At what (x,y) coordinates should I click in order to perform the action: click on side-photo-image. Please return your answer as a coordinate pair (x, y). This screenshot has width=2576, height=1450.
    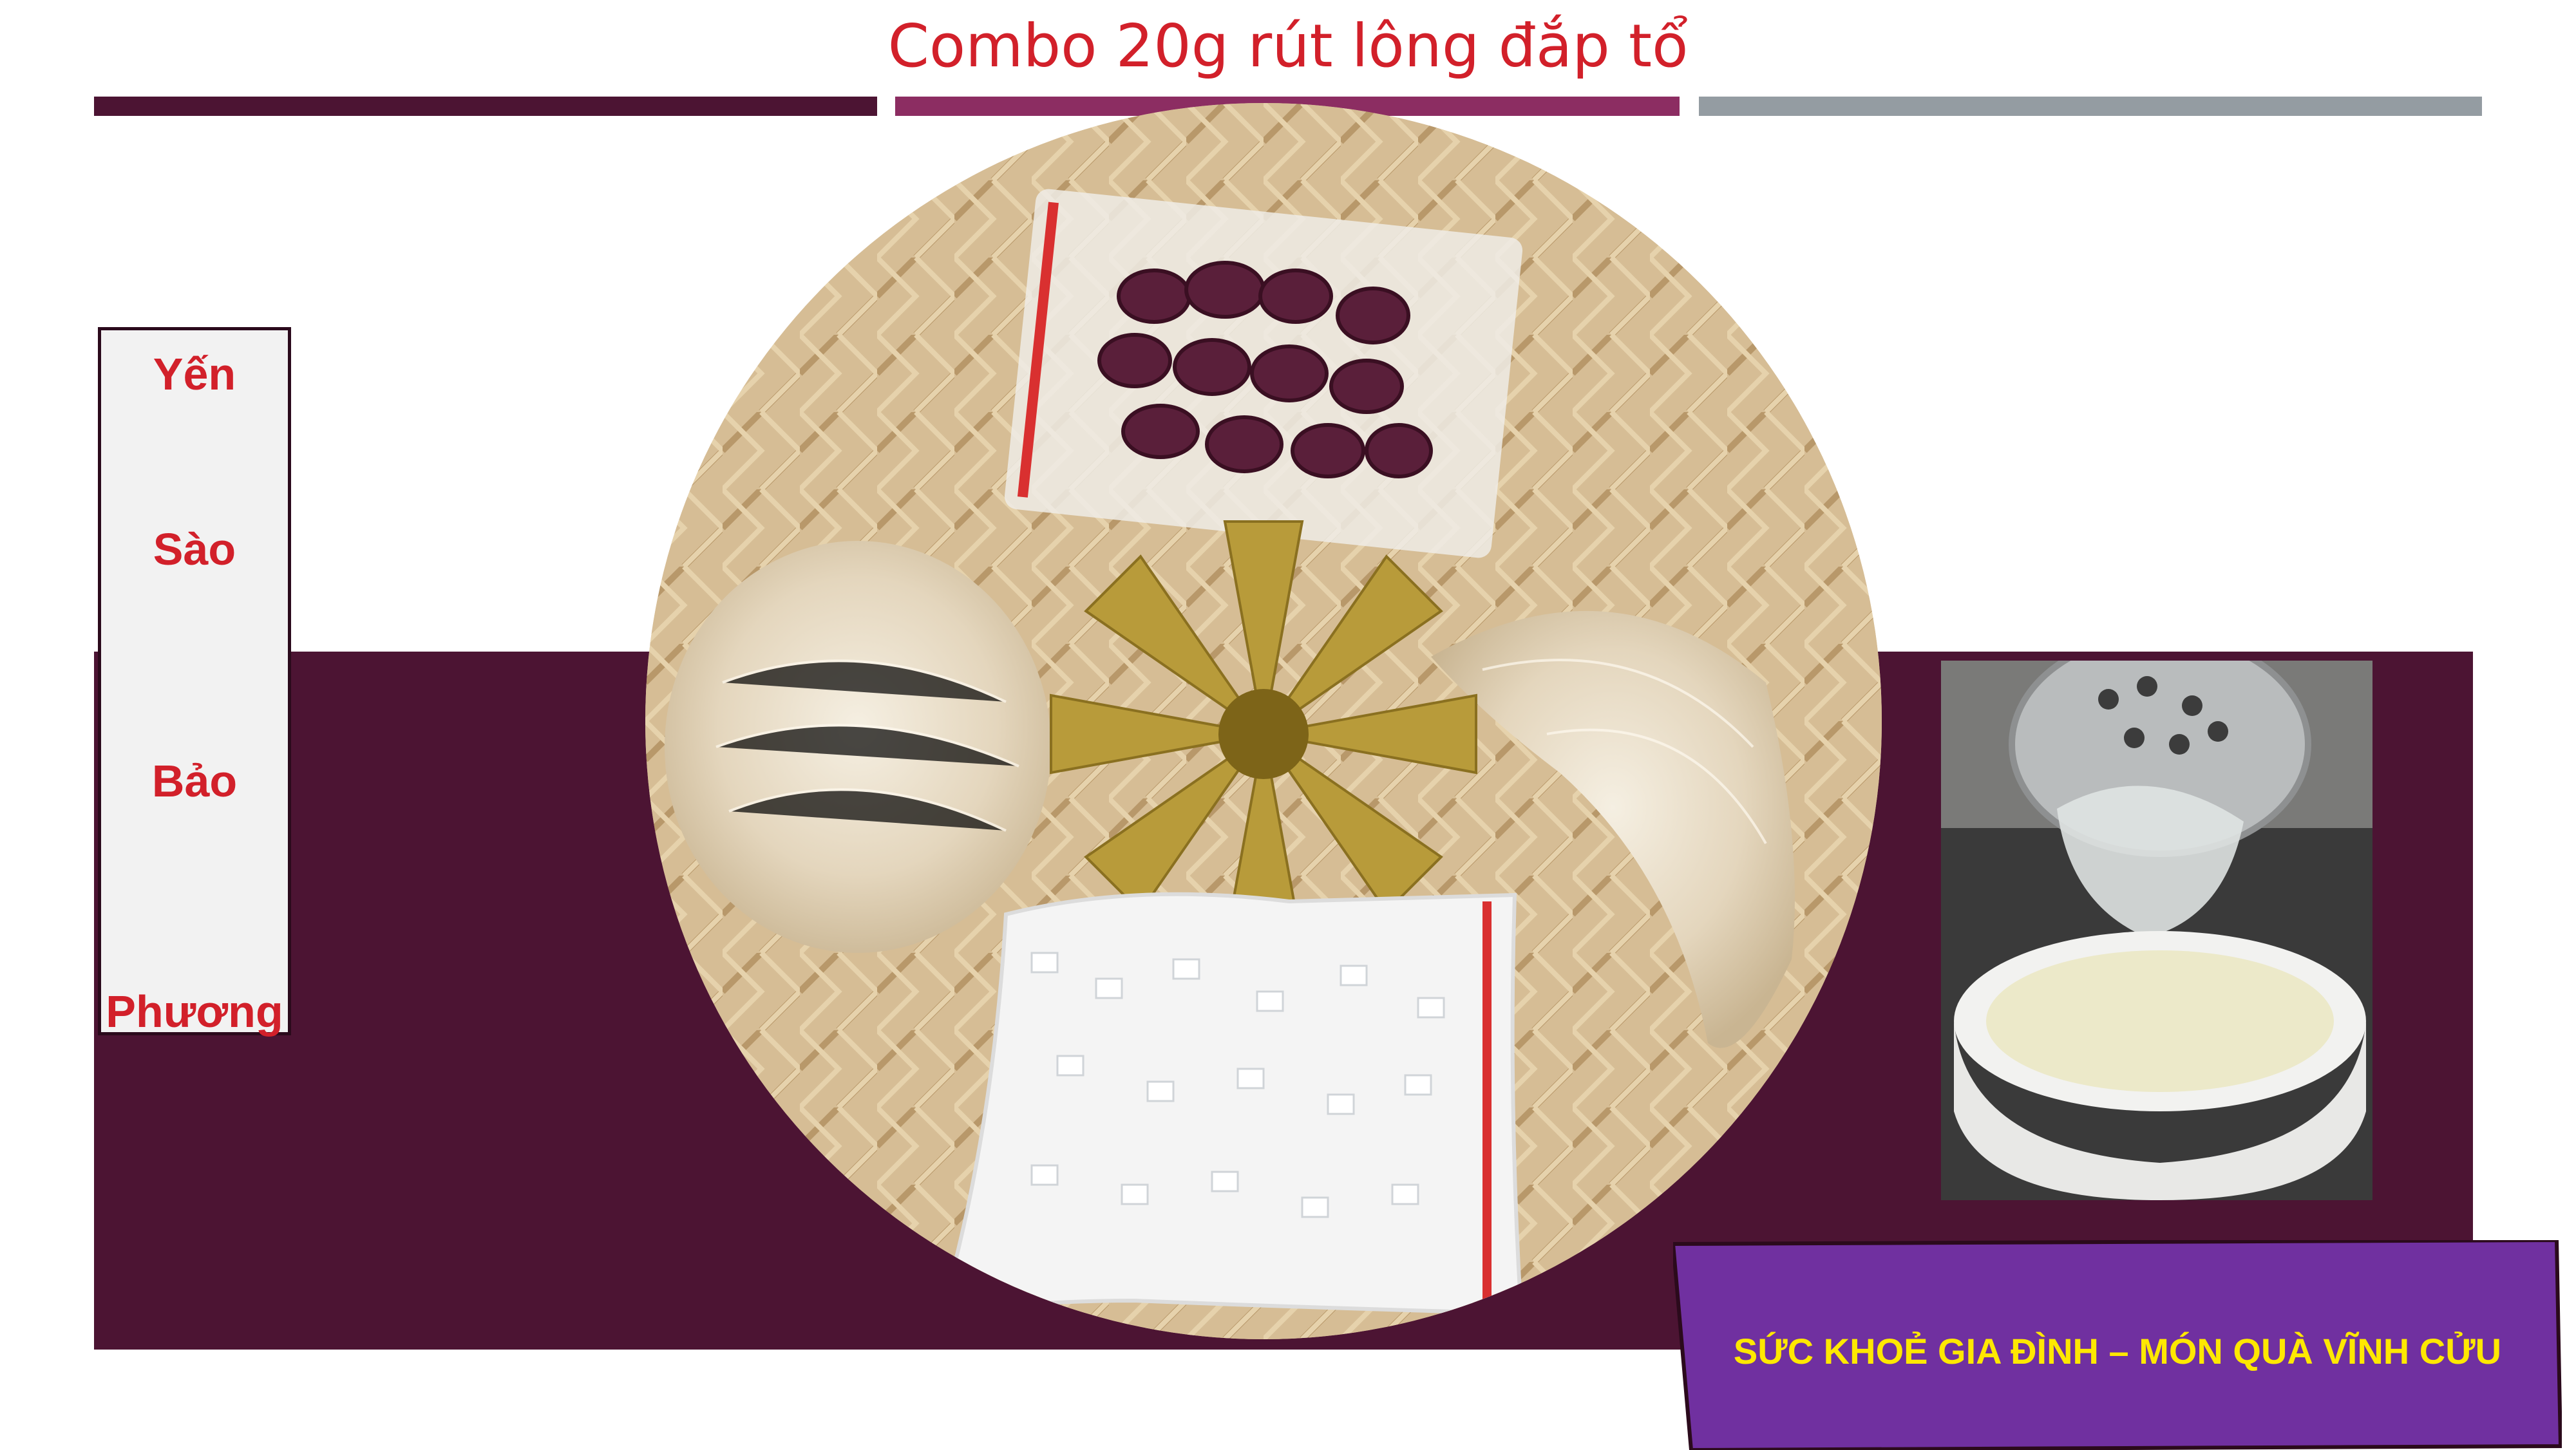
    Looking at the image, I should click on (2156, 930).